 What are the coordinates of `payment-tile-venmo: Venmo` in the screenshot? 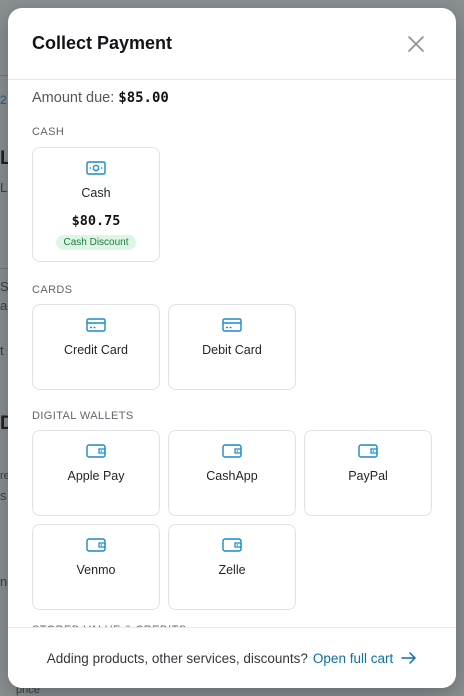 It's located at (96, 567).